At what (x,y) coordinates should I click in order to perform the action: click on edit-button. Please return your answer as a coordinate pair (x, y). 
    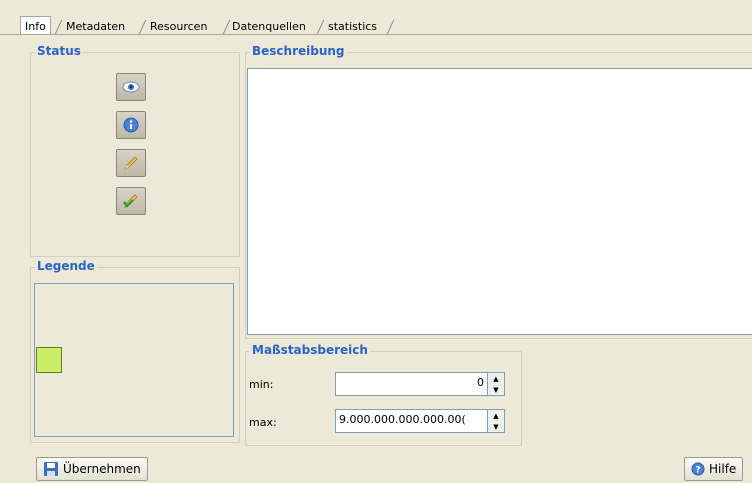
    Looking at the image, I should click on (131, 163).